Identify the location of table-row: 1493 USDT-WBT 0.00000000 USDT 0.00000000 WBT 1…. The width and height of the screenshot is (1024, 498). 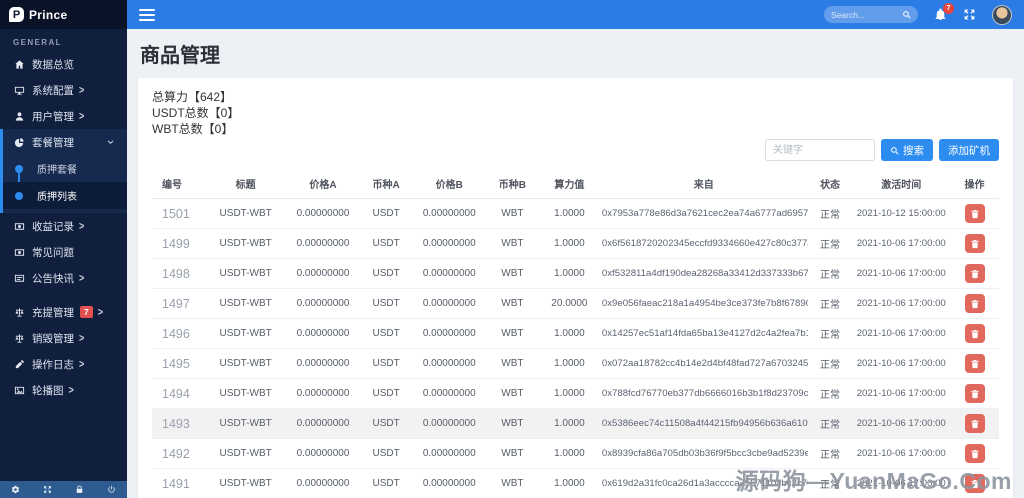
(575, 423).